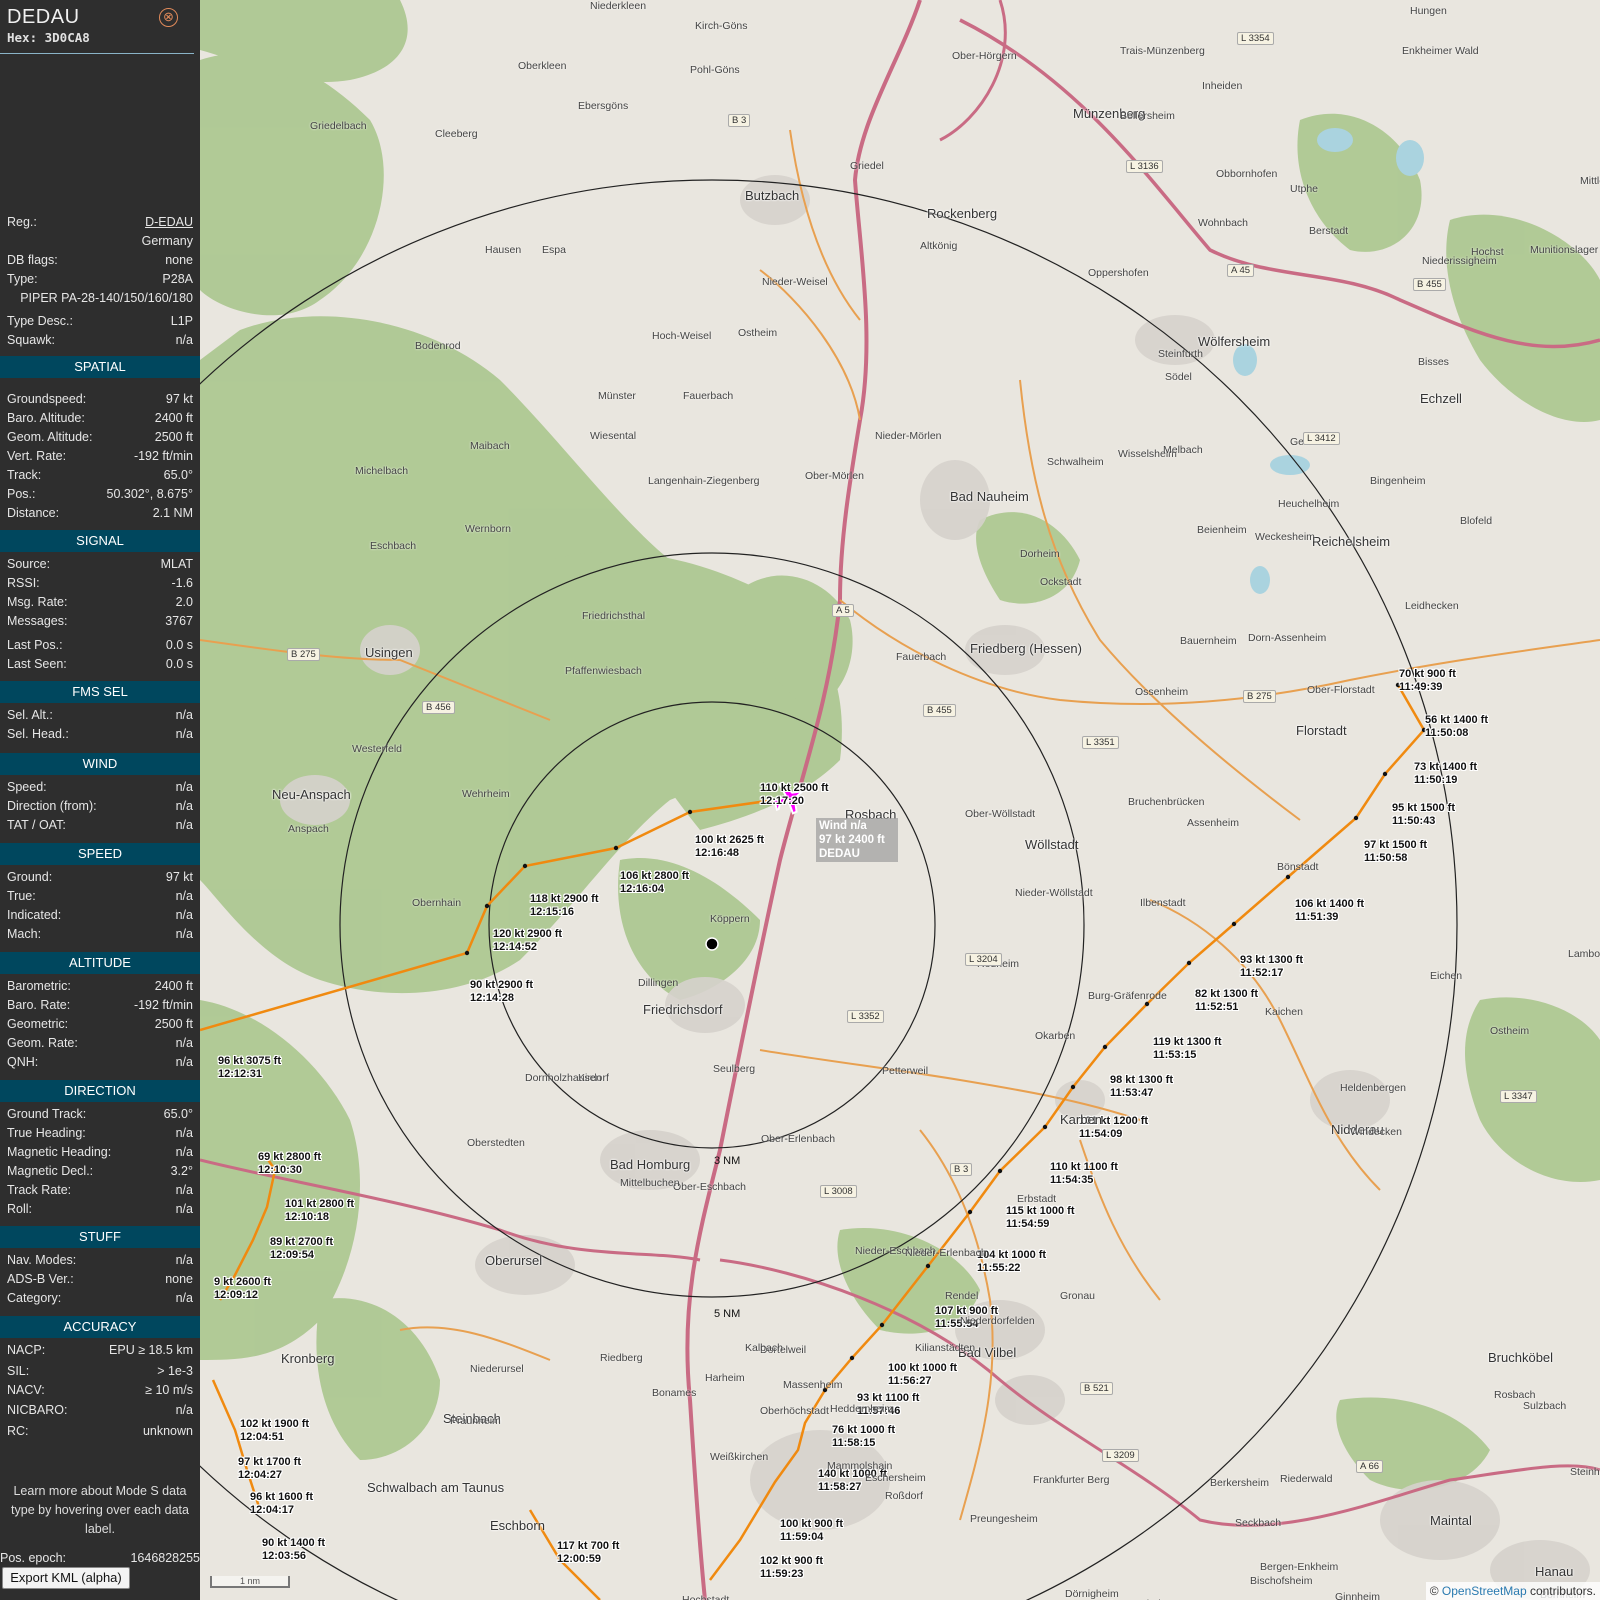 The height and width of the screenshot is (1600, 1600). I want to click on type-desc-label: Type Desc.:, so click(40, 321).